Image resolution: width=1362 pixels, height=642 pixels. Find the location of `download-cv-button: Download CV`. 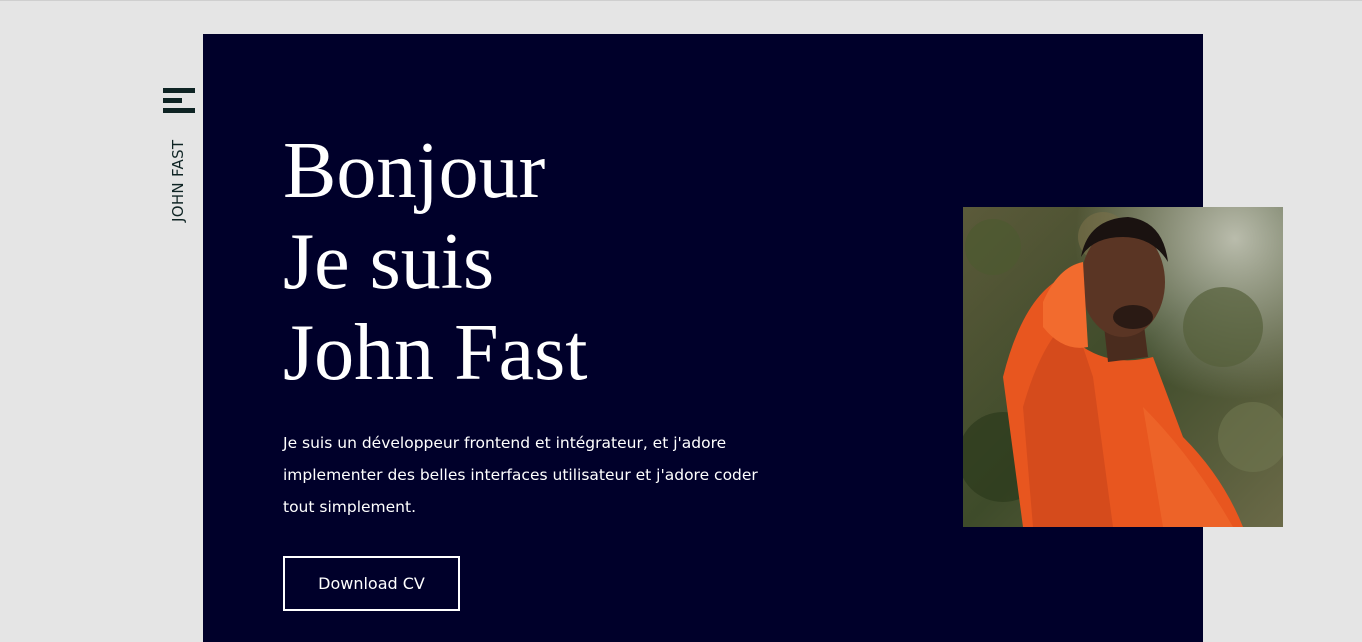

download-cv-button: Download CV is located at coordinates (371, 583).